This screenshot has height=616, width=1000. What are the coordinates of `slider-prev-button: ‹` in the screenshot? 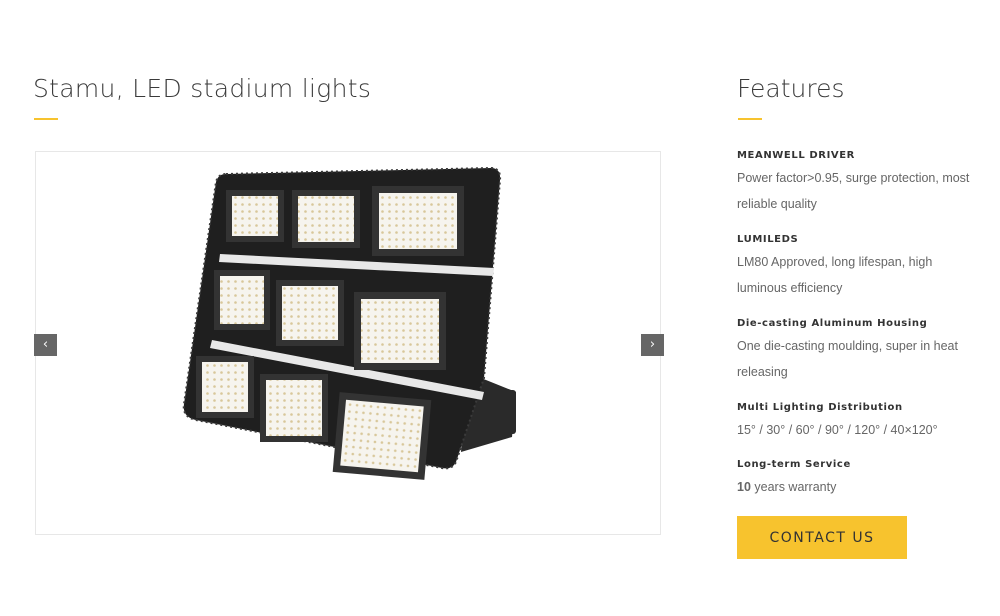 It's located at (45, 345).